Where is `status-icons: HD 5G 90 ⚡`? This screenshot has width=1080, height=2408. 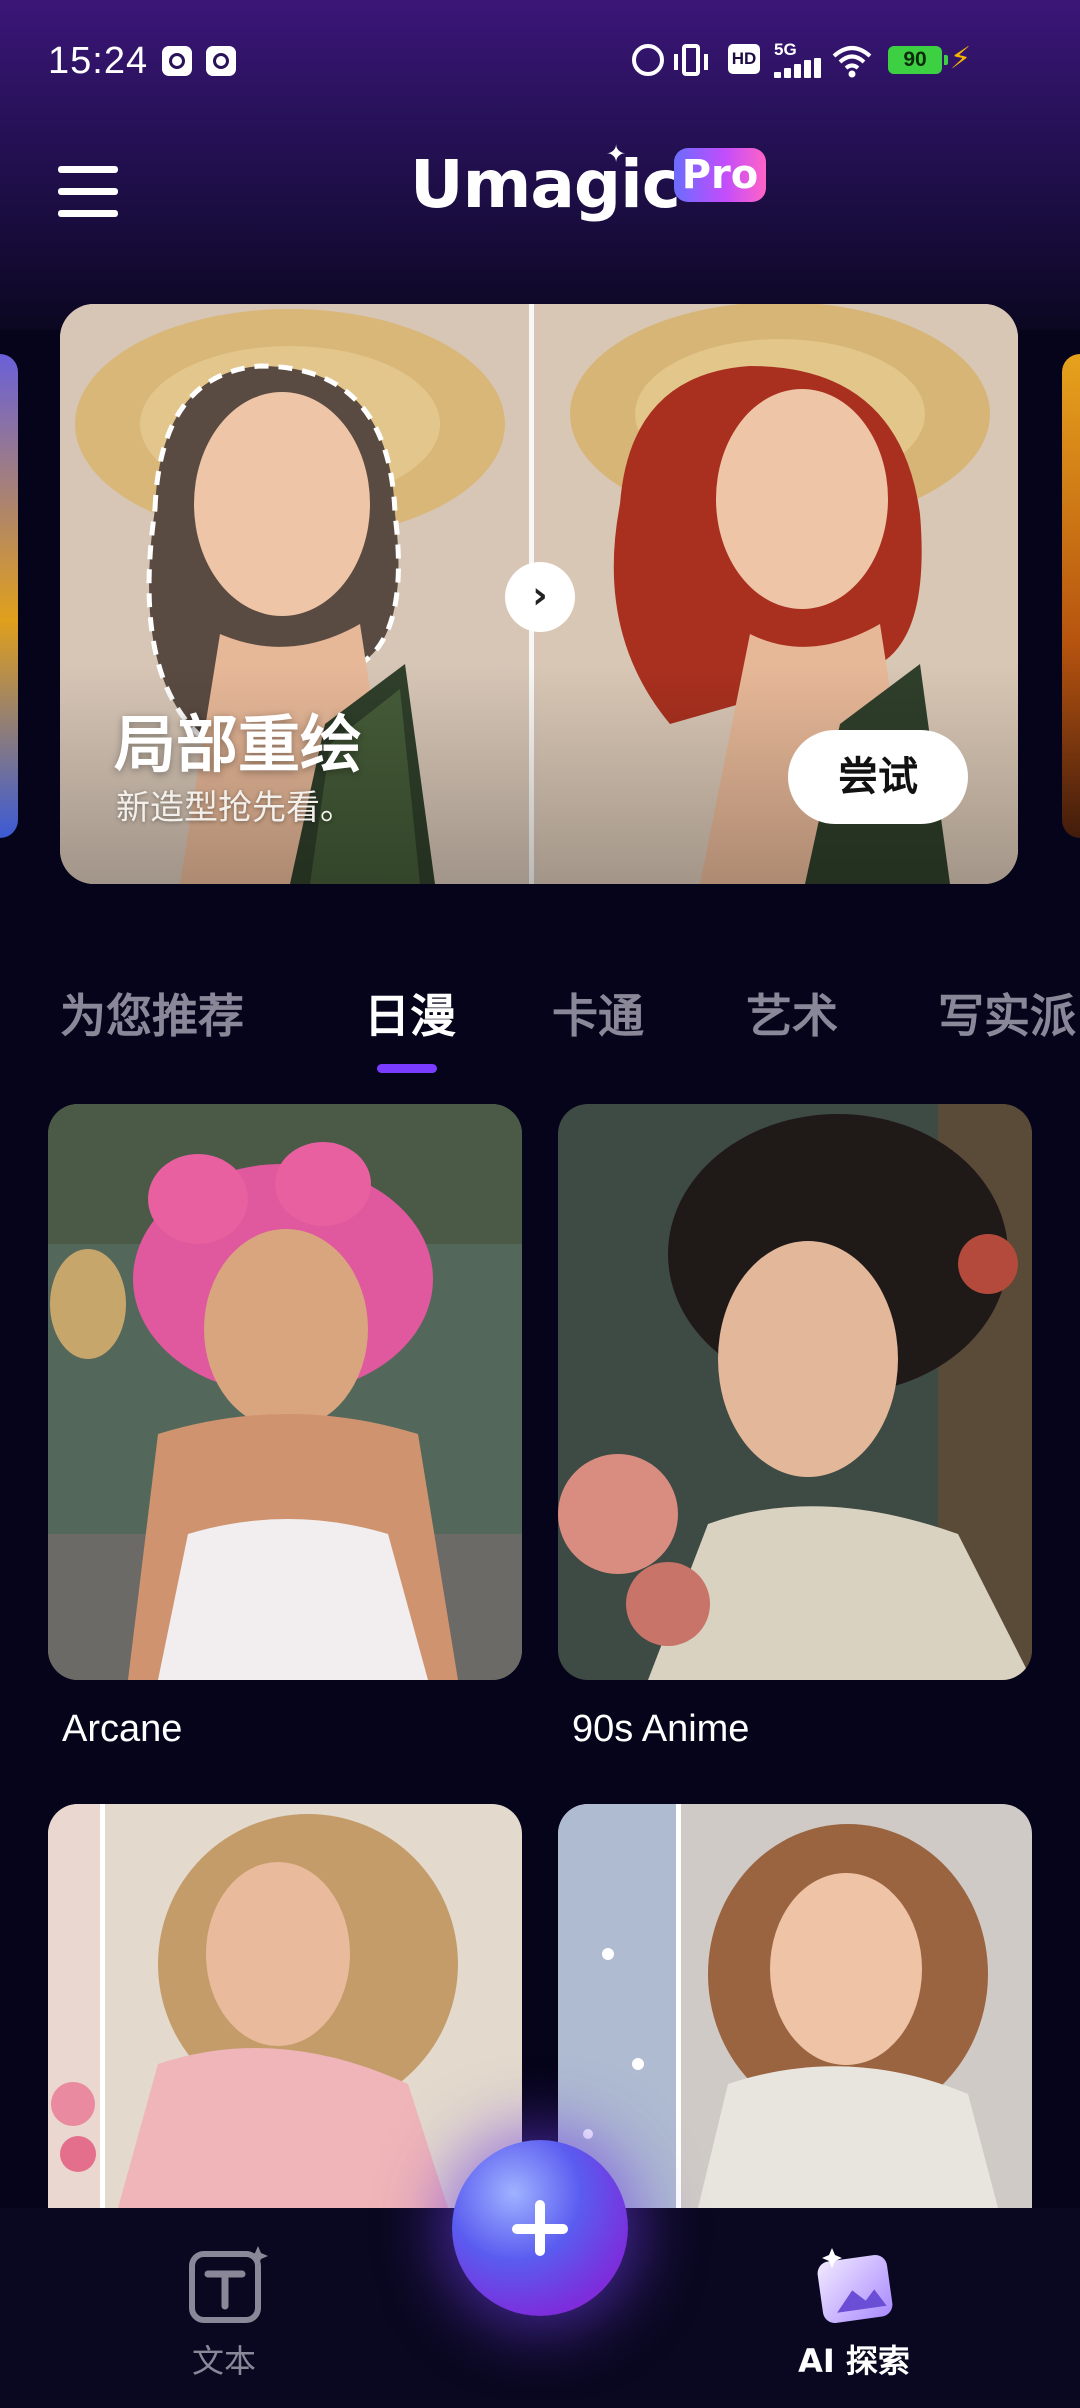 status-icons: HD 5G 90 ⚡ is located at coordinates (850, 60).